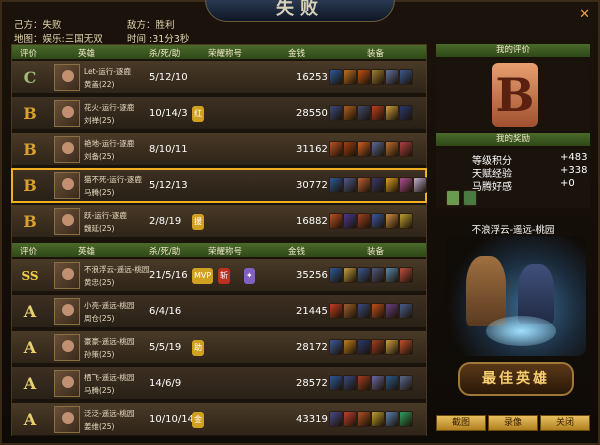 This screenshot has height=445, width=600. I want to click on player-row: A 小亮-遥远-桃园 周仓(25) 6/4/16 21445, so click(219, 311).